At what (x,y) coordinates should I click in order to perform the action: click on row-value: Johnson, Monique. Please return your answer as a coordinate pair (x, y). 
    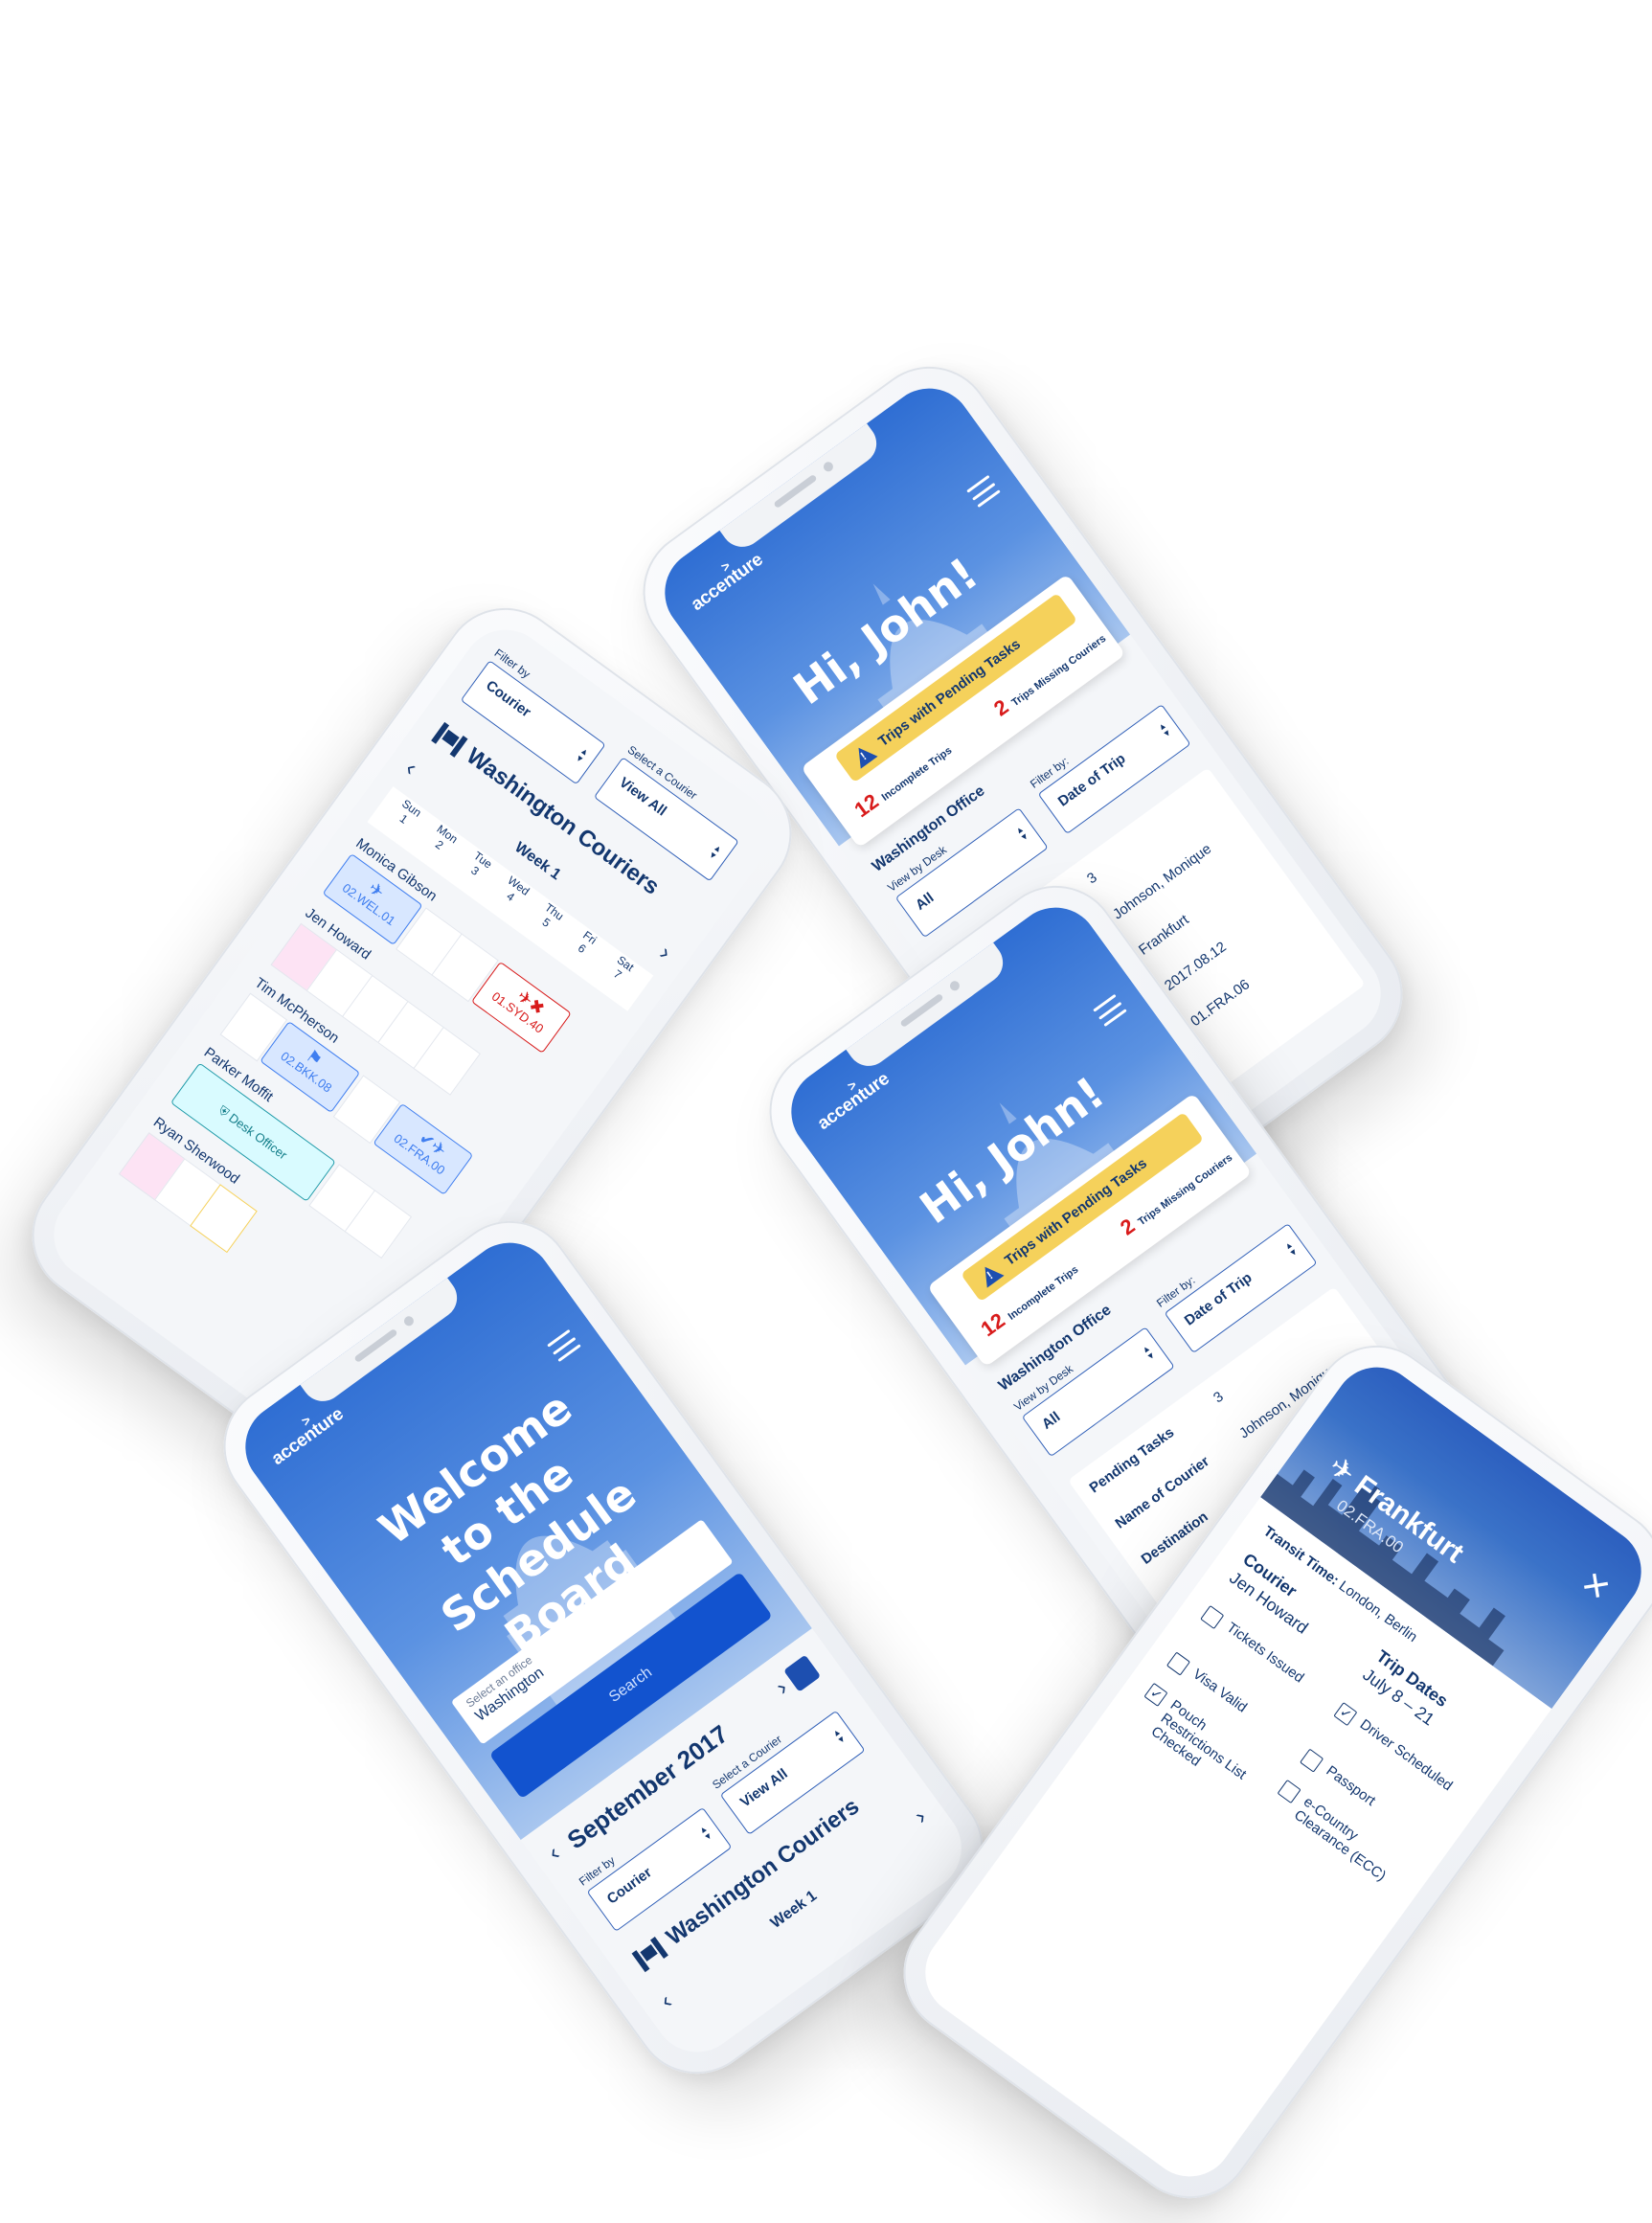
    Looking at the image, I should click on (1162, 881).